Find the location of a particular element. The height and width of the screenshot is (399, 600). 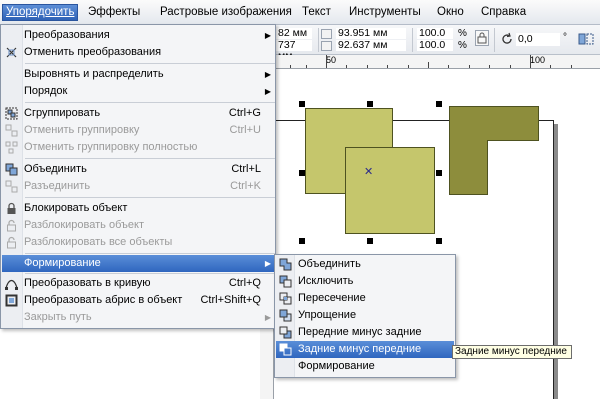

front-minus-back-icon is located at coordinates (285, 332).